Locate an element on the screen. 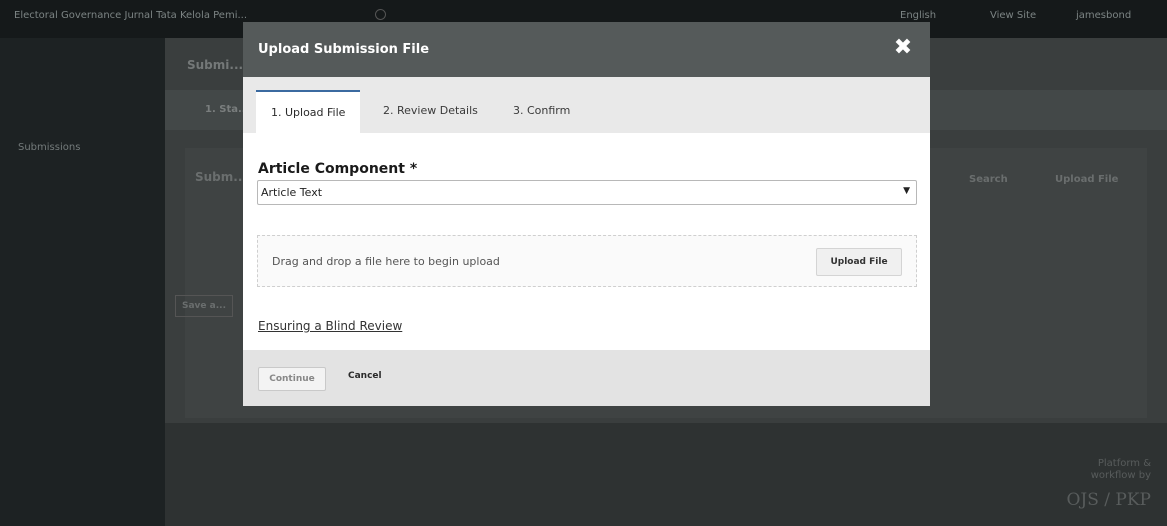 This screenshot has width=1167, height=526. continue-button: Continue is located at coordinates (292, 379).